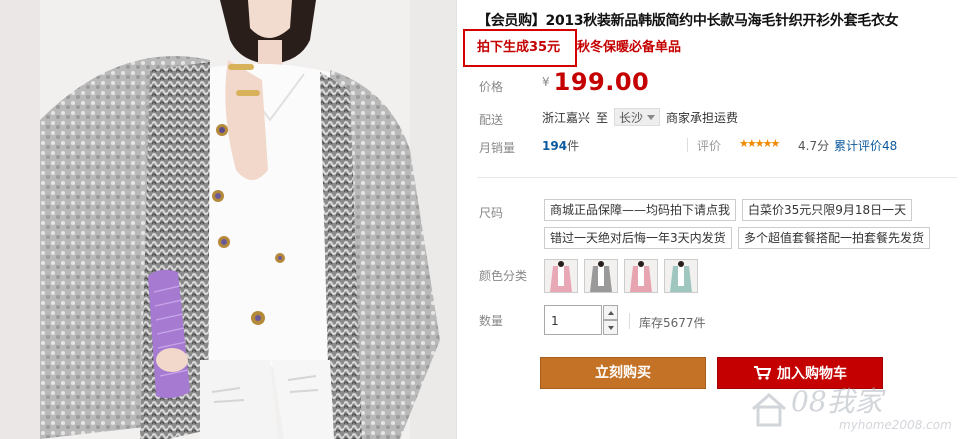 This screenshot has width=962, height=439. I want to click on reviews-link: 累计评价48, so click(865, 145).